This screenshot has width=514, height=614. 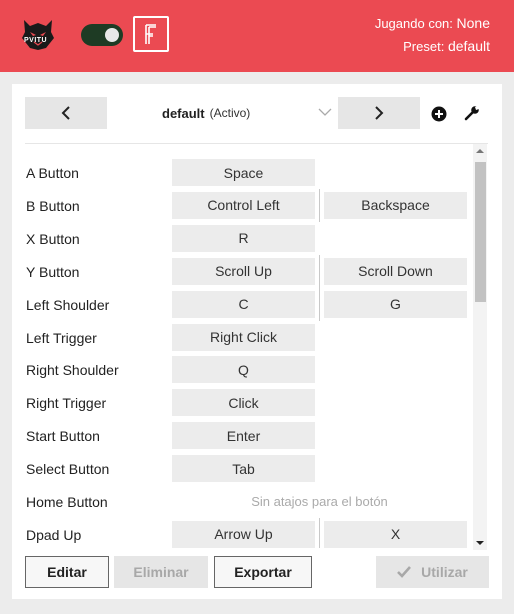 I want to click on toolbar-divider, so click(x=256, y=143).